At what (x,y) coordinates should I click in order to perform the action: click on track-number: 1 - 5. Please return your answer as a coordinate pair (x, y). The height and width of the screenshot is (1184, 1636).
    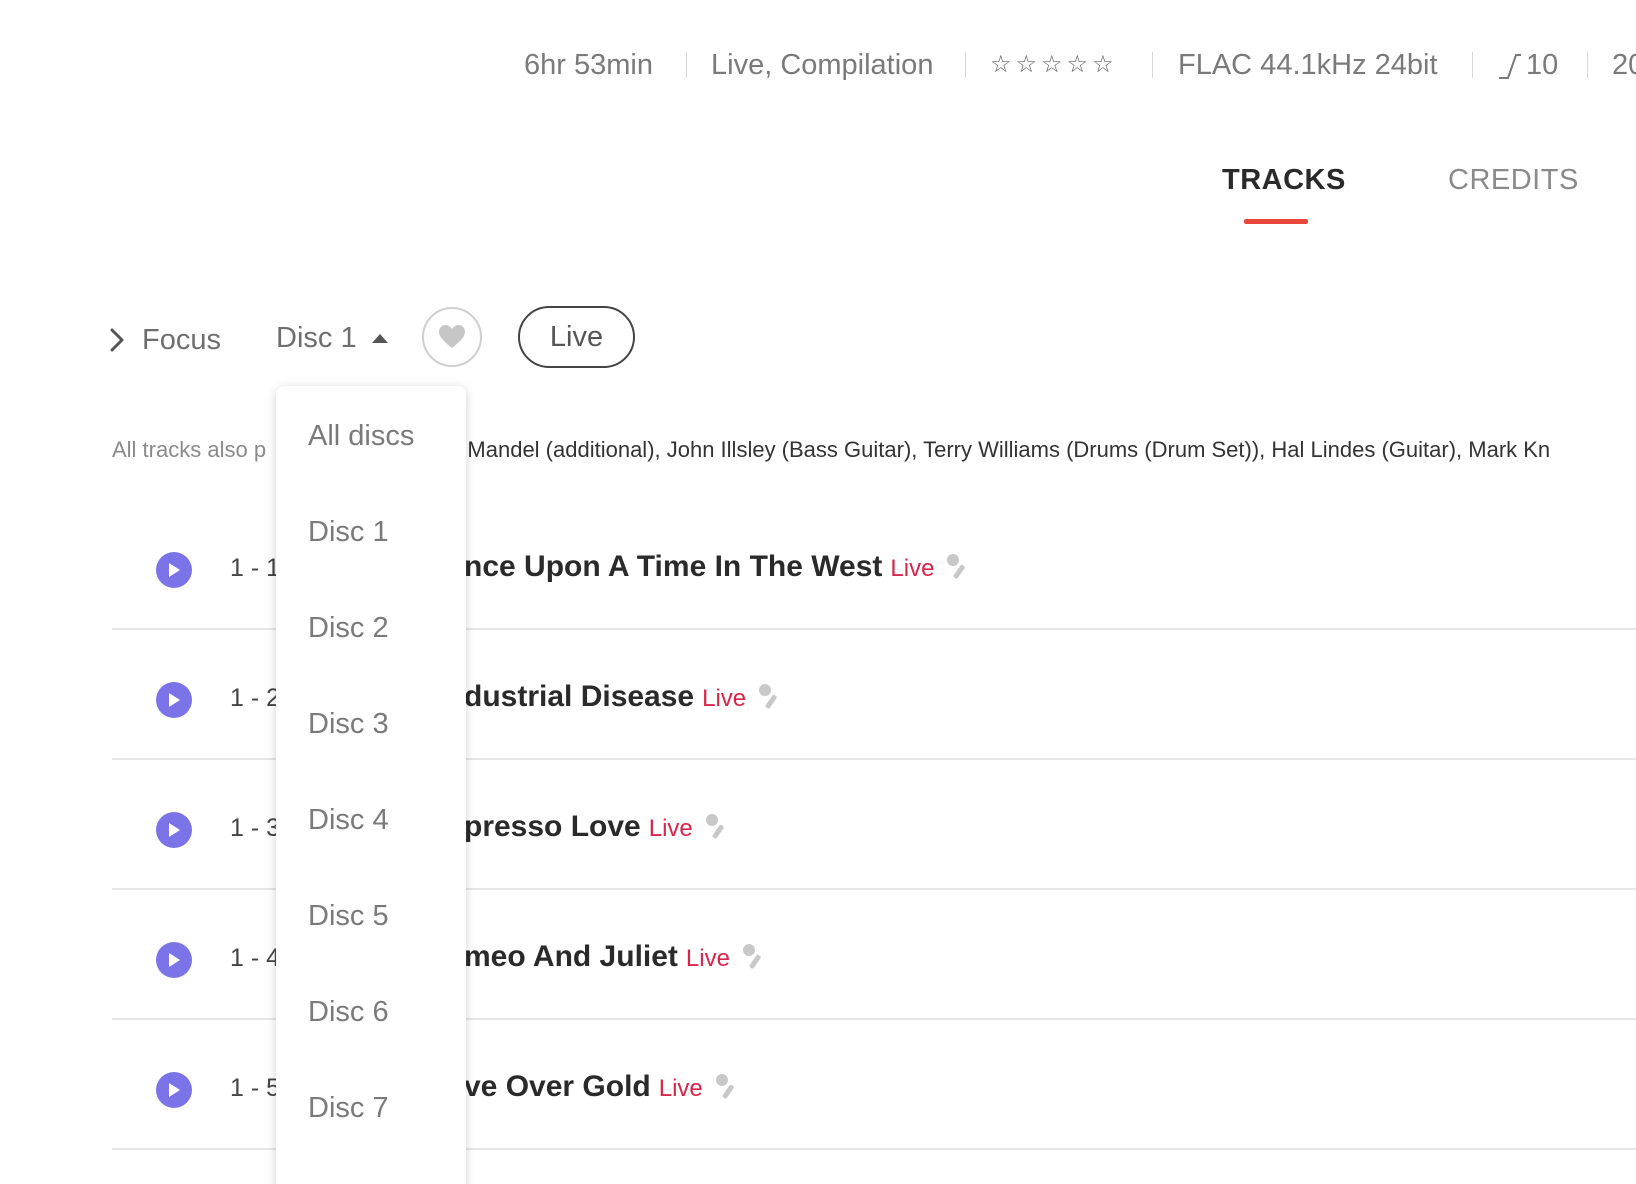
    Looking at the image, I should click on (255, 1088).